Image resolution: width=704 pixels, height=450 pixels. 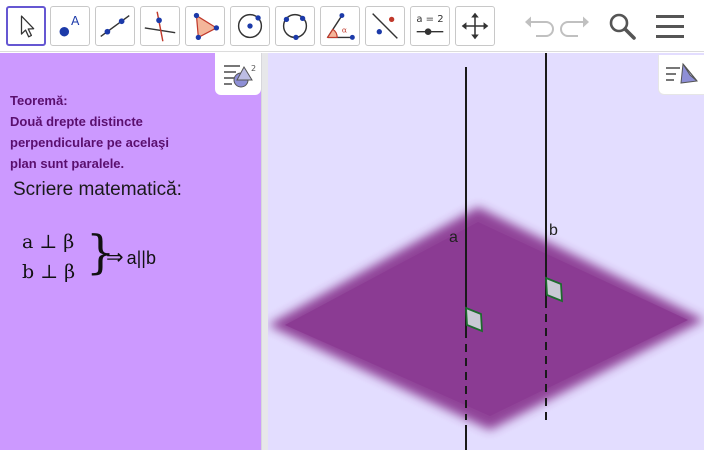 I want to click on arrow-cursor-icon, so click(x=27, y=26).